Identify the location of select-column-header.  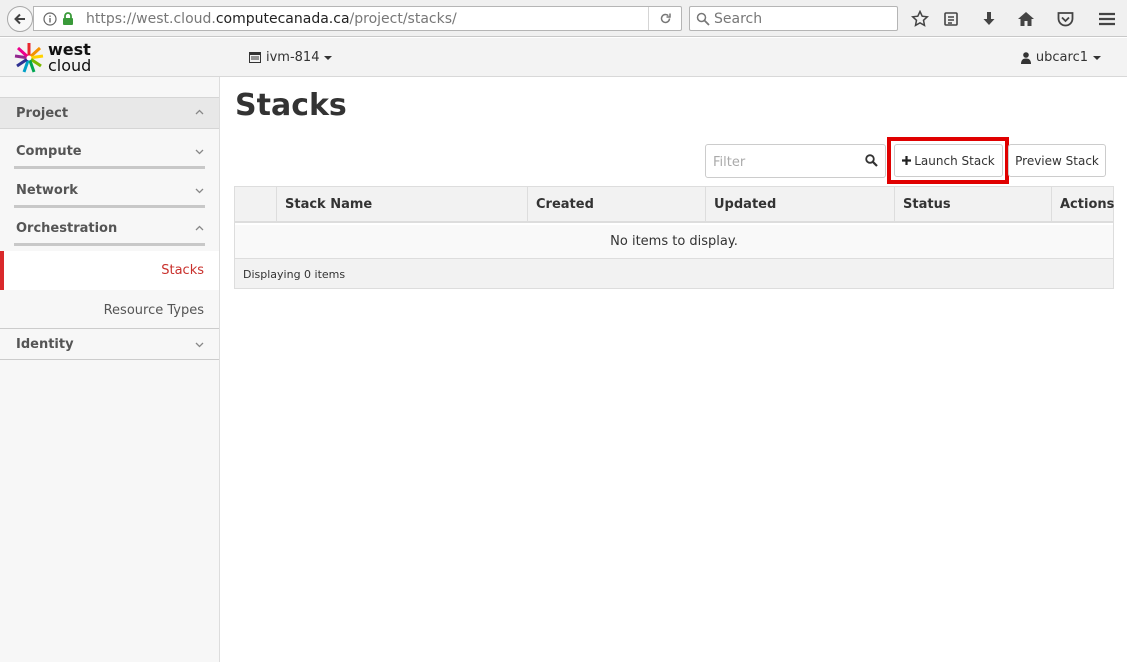
(255, 205).